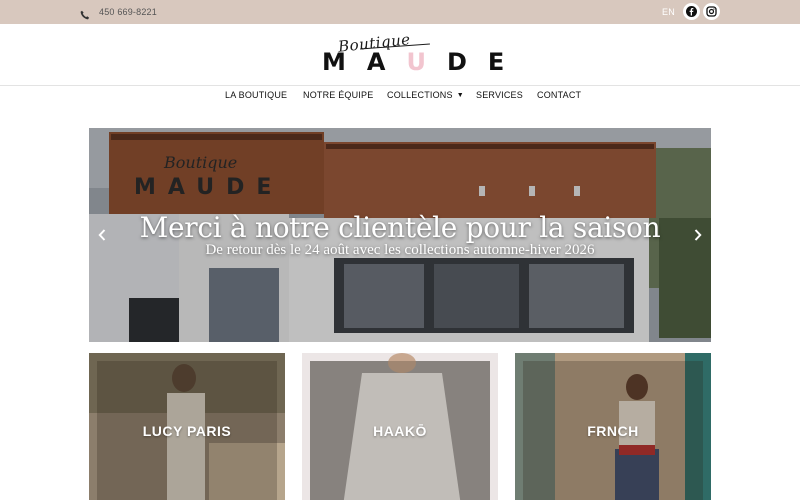  What do you see at coordinates (102, 235) in the screenshot?
I see `chevron-left-icon` at bounding box center [102, 235].